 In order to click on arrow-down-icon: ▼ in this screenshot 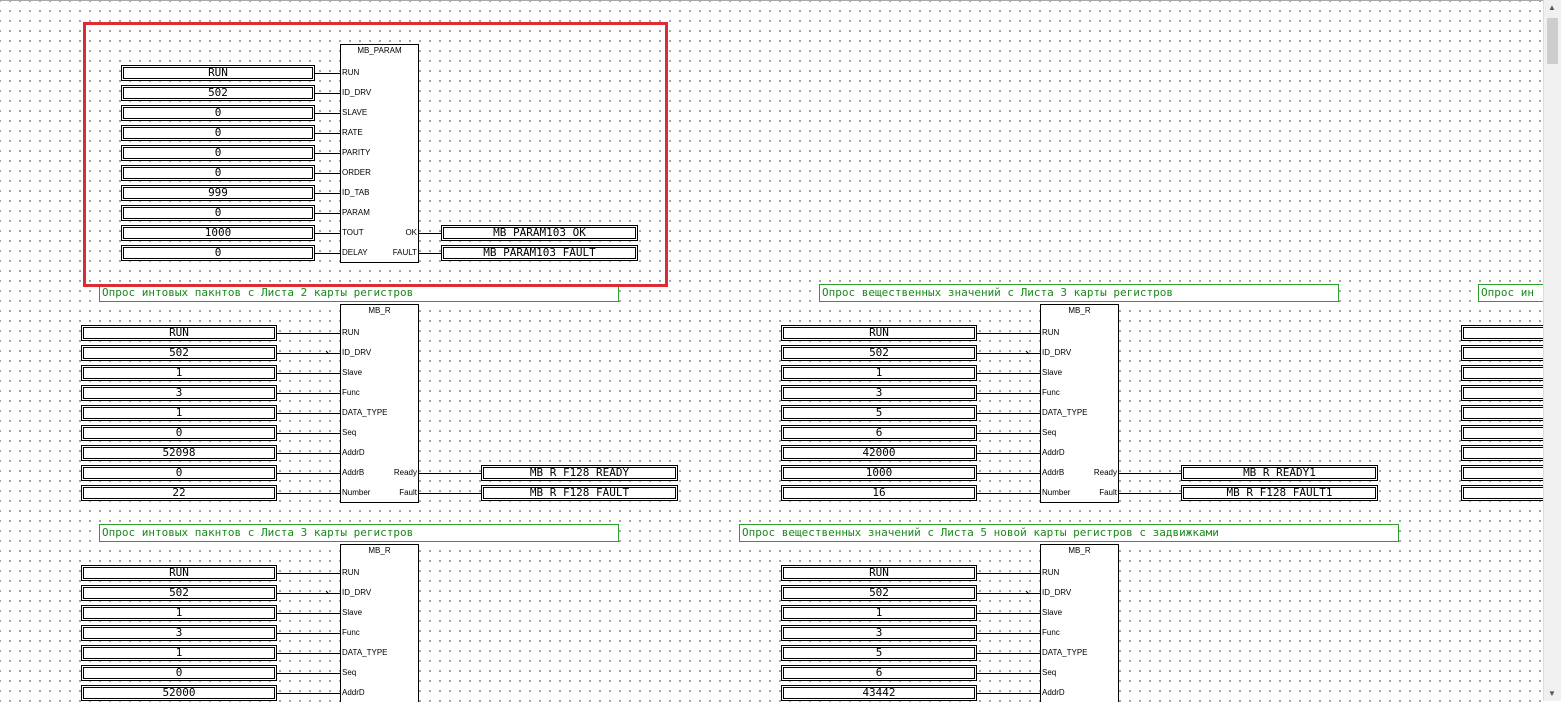, I will do `click(1552, 693)`.